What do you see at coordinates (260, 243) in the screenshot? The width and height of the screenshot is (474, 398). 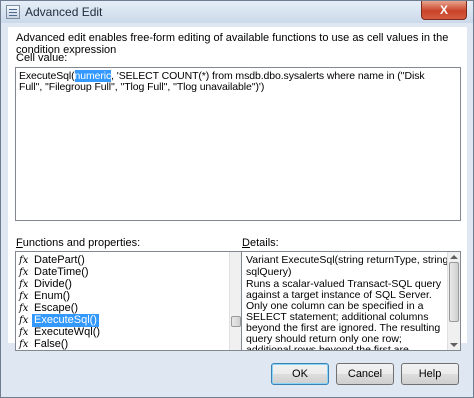 I see `details-label: Details:` at bounding box center [260, 243].